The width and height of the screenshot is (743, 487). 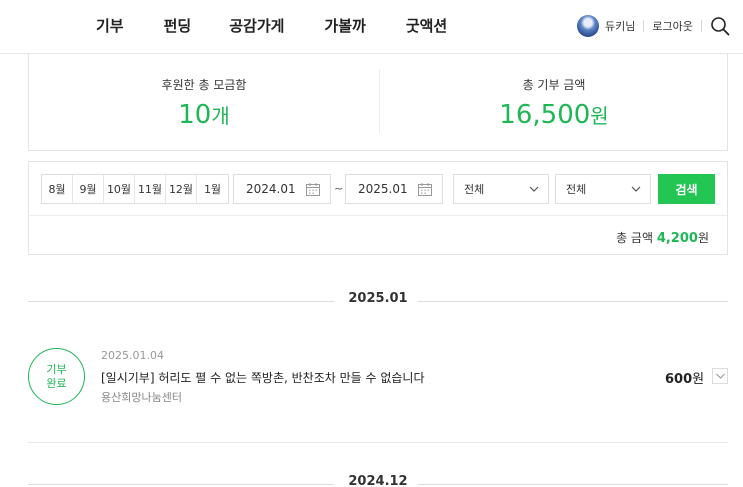 What do you see at coordinates (686, 189) in the screenshot?
I see `search-button: 검색` at bounding box center [686, 189].